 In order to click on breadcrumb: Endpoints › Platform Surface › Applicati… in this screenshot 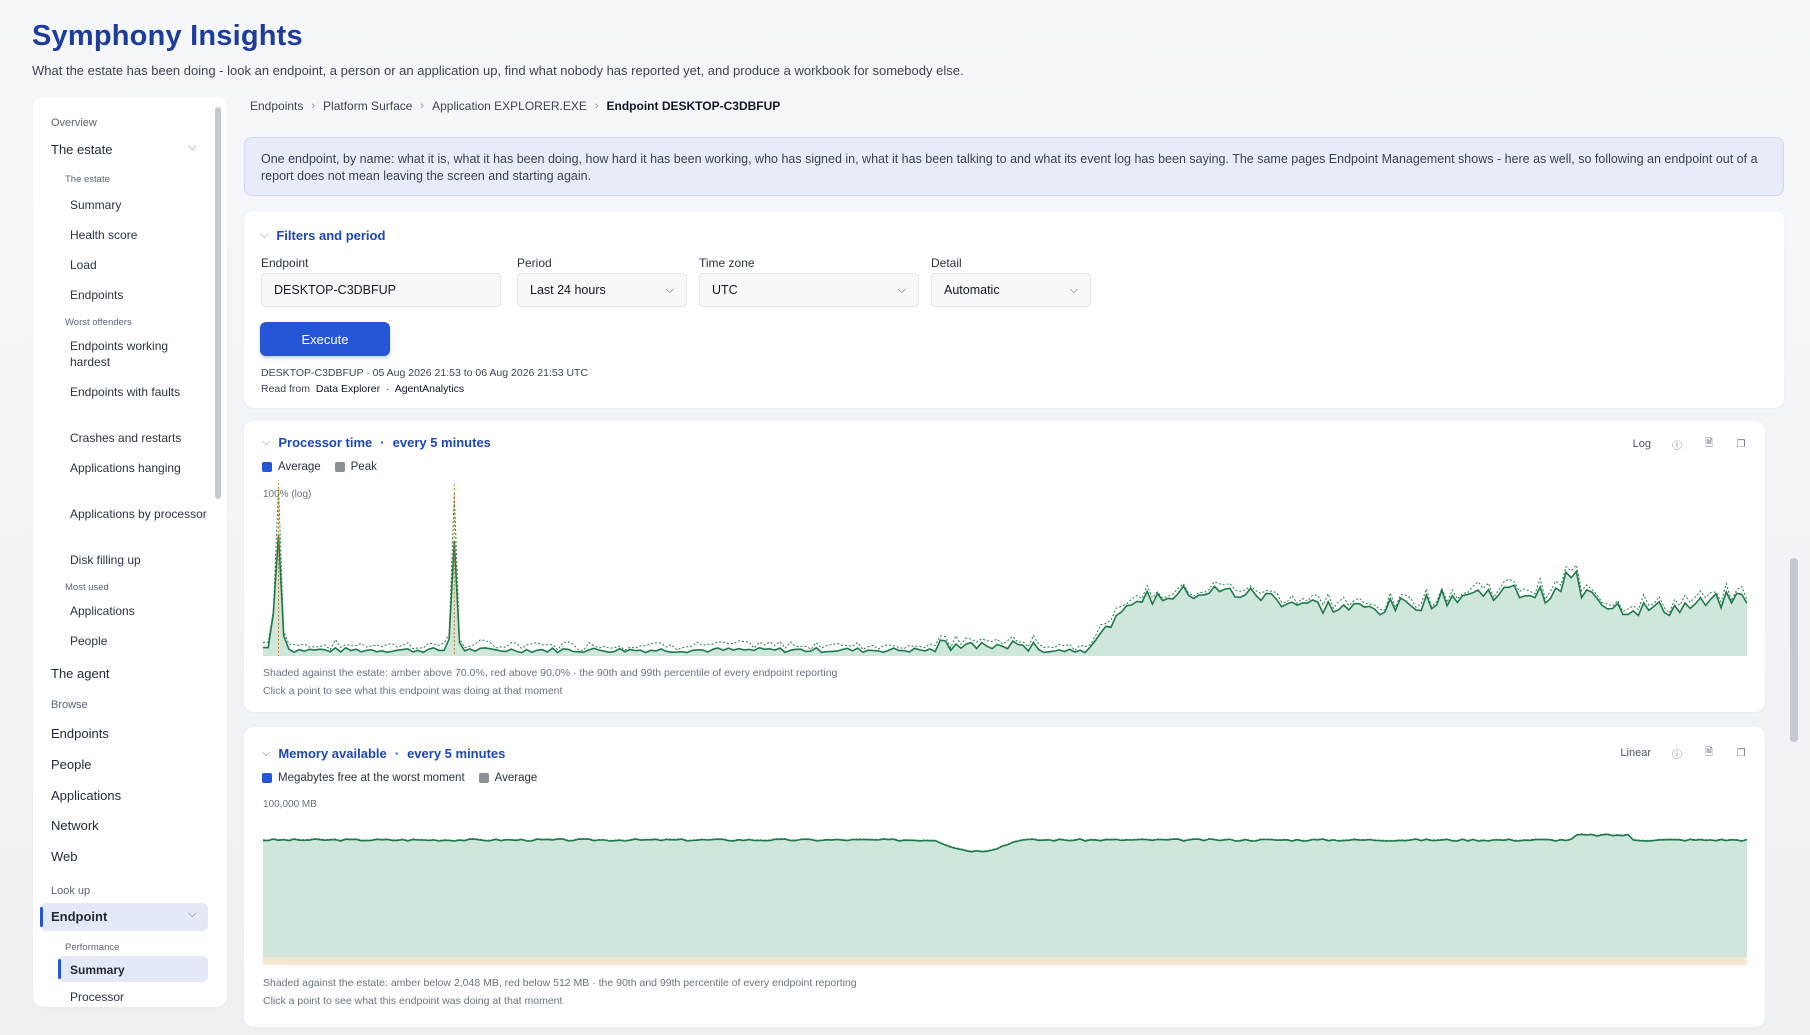, I will do `click(515, 106)`.